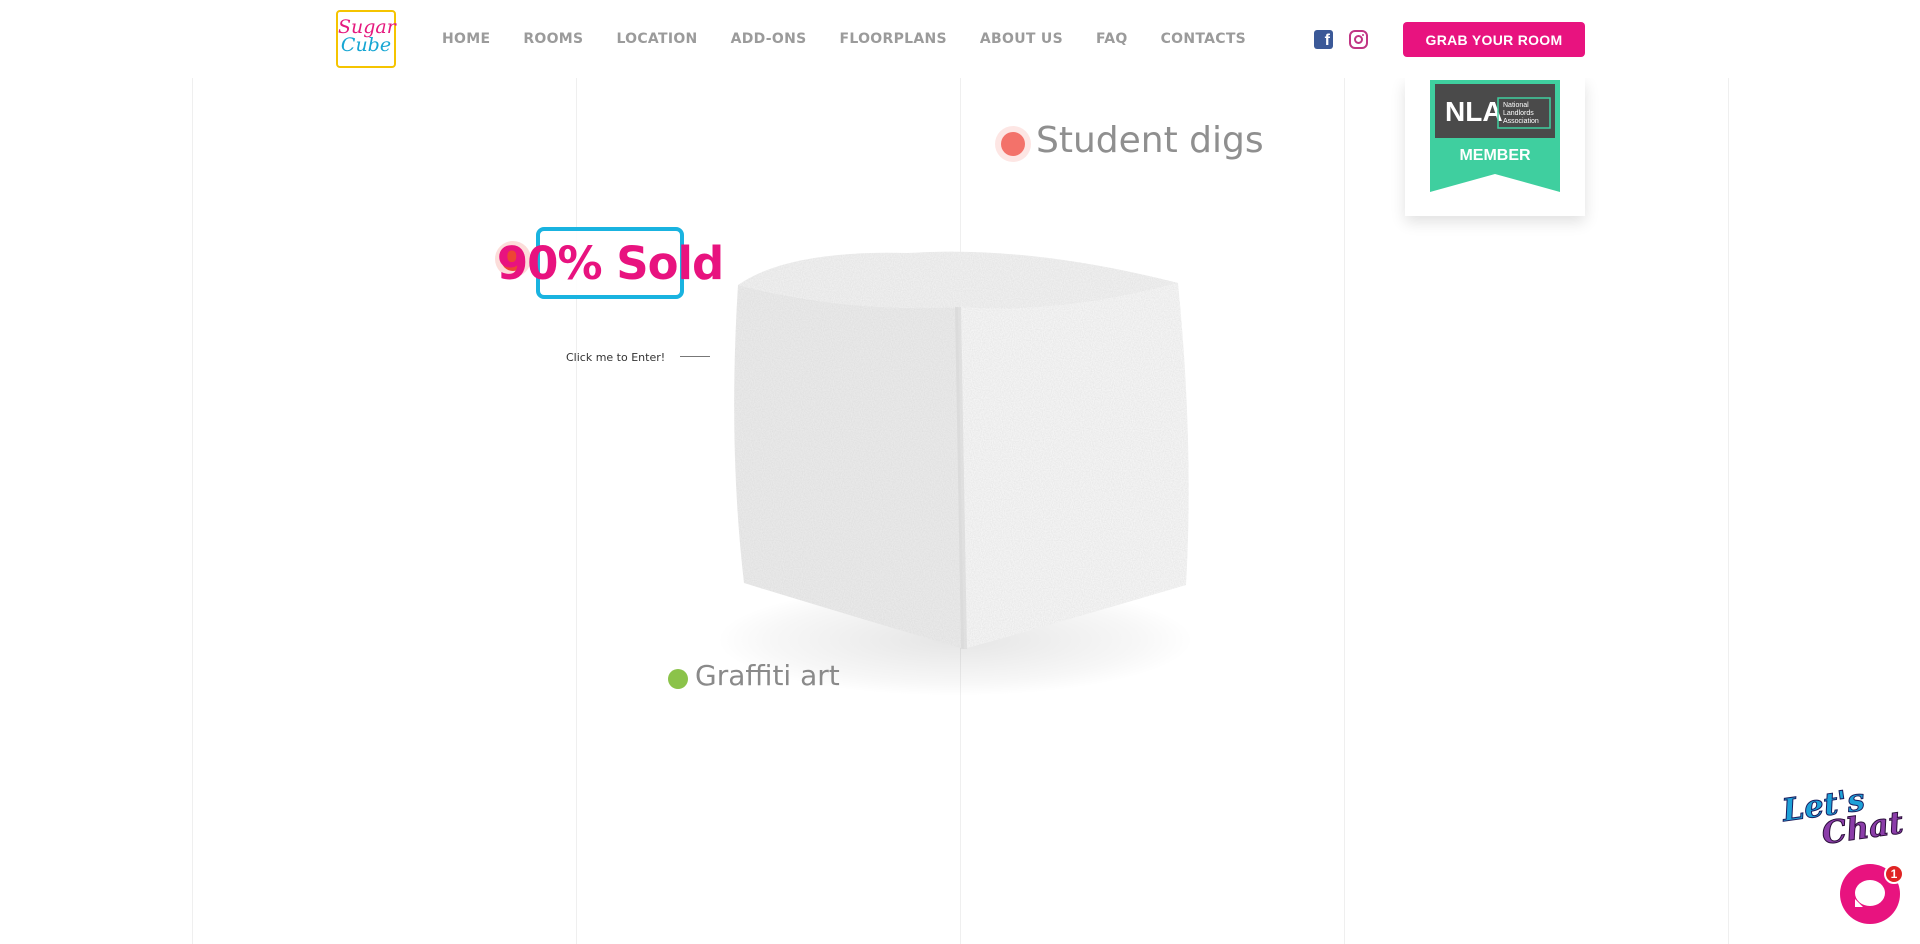  What do you see at coordinates (615, 357) in the screenshot?
I see `click-to-enter-text: Click me to Enter!` at bounding box center [615, 357].